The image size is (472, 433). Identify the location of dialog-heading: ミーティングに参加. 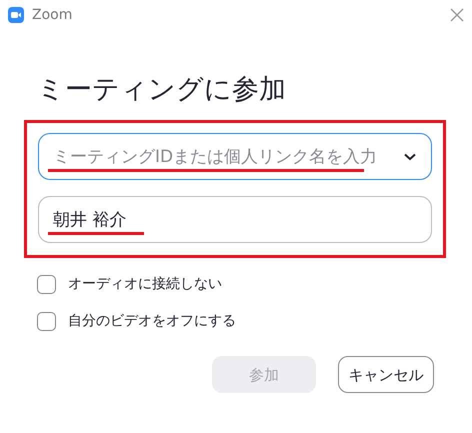
(162, 90).